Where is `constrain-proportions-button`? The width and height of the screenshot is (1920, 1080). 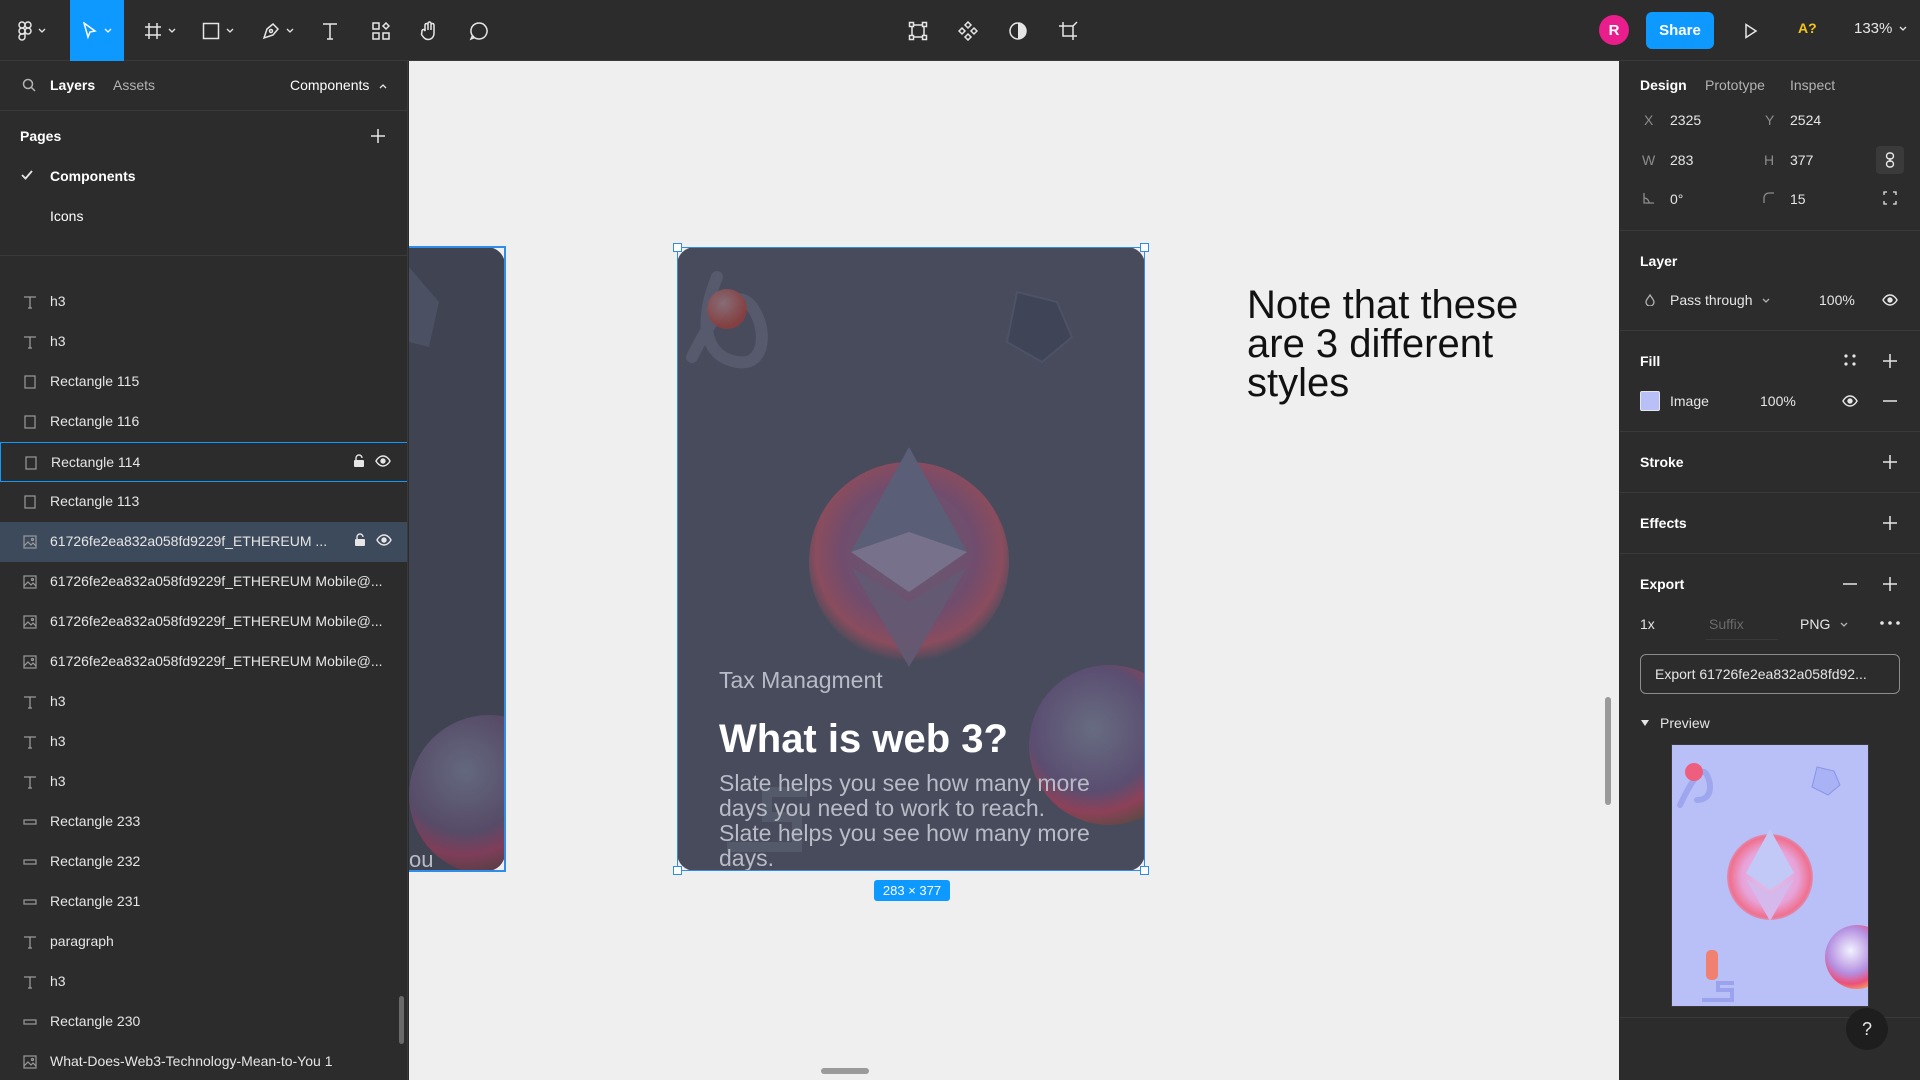 constrain-proportions-button is located at coordinates (1890, 160).